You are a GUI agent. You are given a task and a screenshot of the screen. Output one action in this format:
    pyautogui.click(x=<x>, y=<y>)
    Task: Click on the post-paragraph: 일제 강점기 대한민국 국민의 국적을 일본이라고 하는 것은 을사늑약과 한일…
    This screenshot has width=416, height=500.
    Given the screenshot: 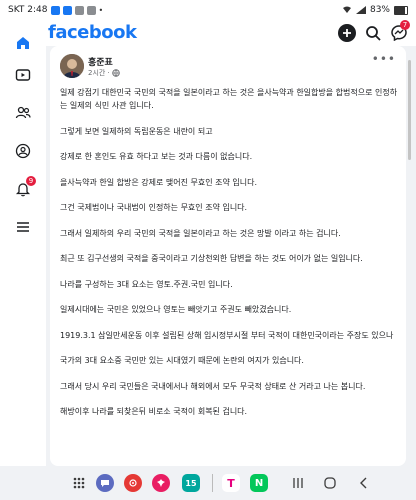 What is the action you would take?
    pyautogui.click(x=229, y=99)
    